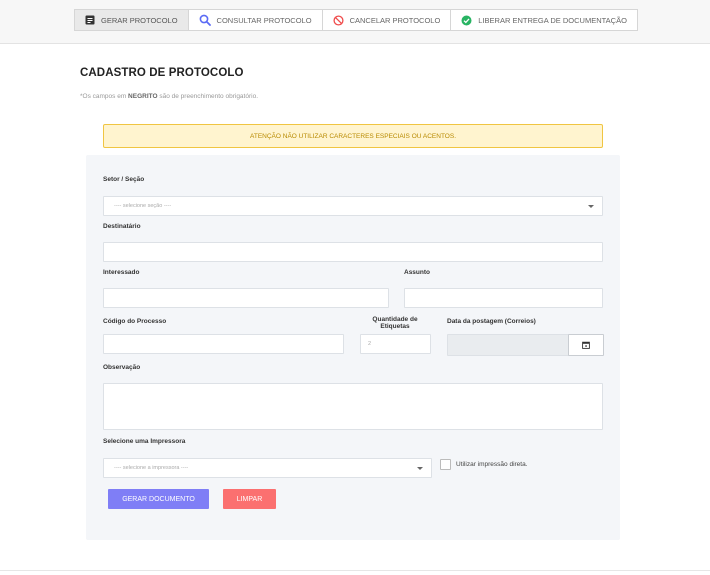 The image size is (710, 575). I want to click on setor-select: ---- selecione seção ----, so click(353, 206).